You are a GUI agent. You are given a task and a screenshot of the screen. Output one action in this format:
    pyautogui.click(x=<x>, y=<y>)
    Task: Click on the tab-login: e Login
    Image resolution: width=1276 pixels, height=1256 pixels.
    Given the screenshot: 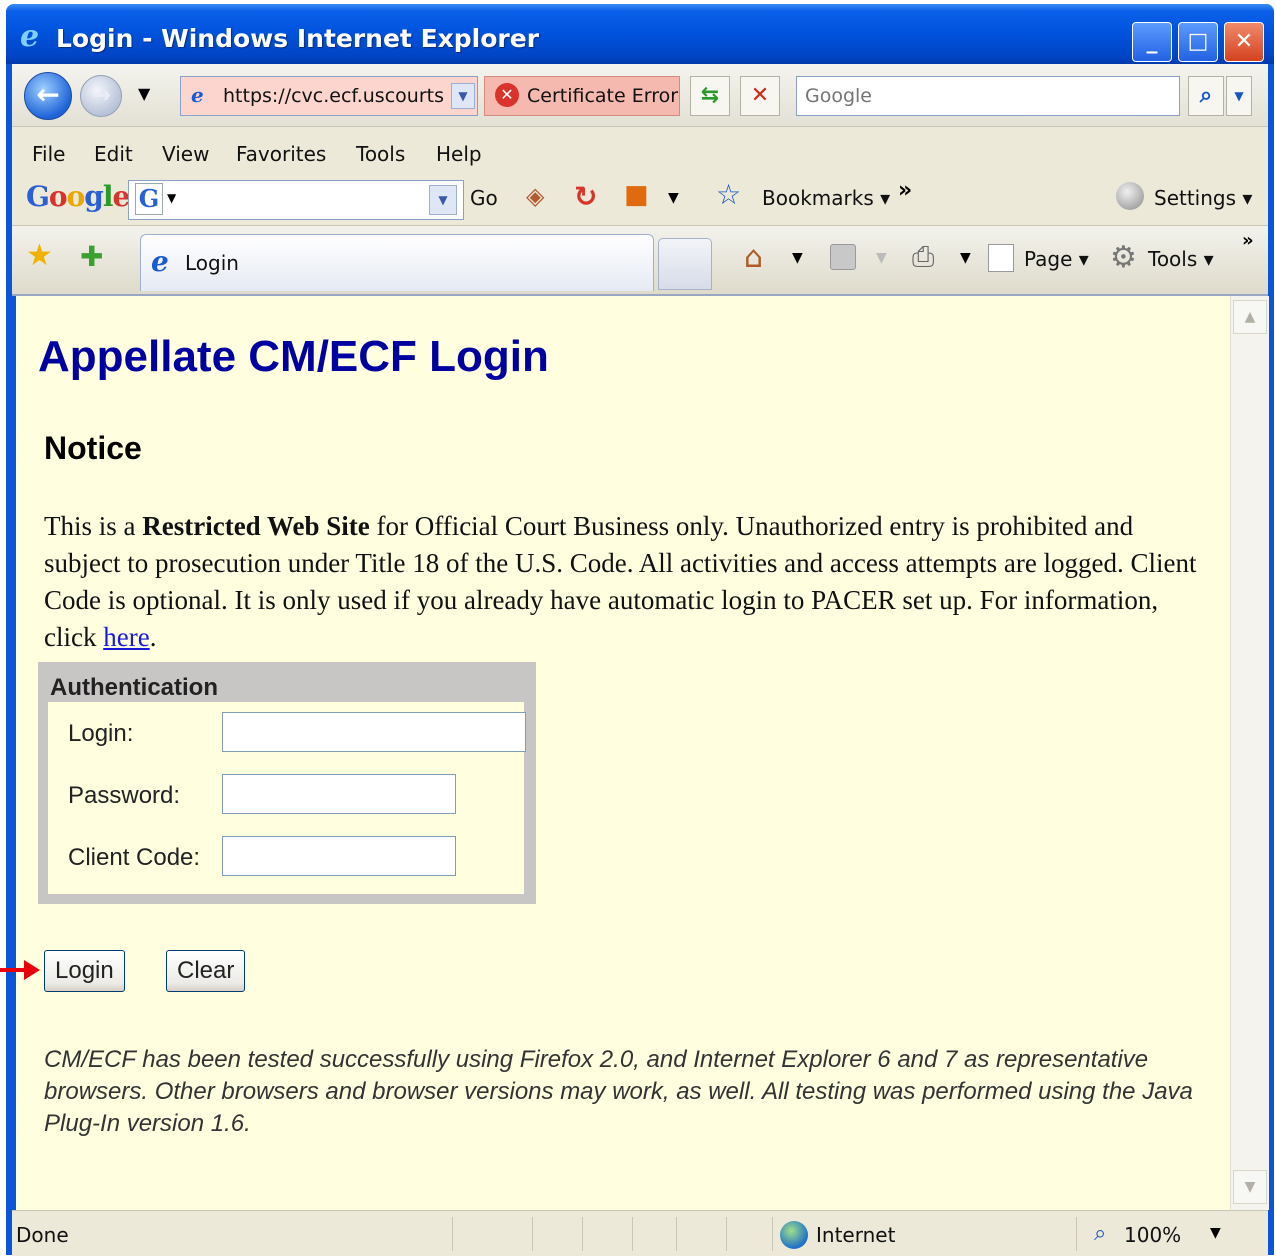 What is the action you would take?
    pyautogui.click(x=397, y=262)
    